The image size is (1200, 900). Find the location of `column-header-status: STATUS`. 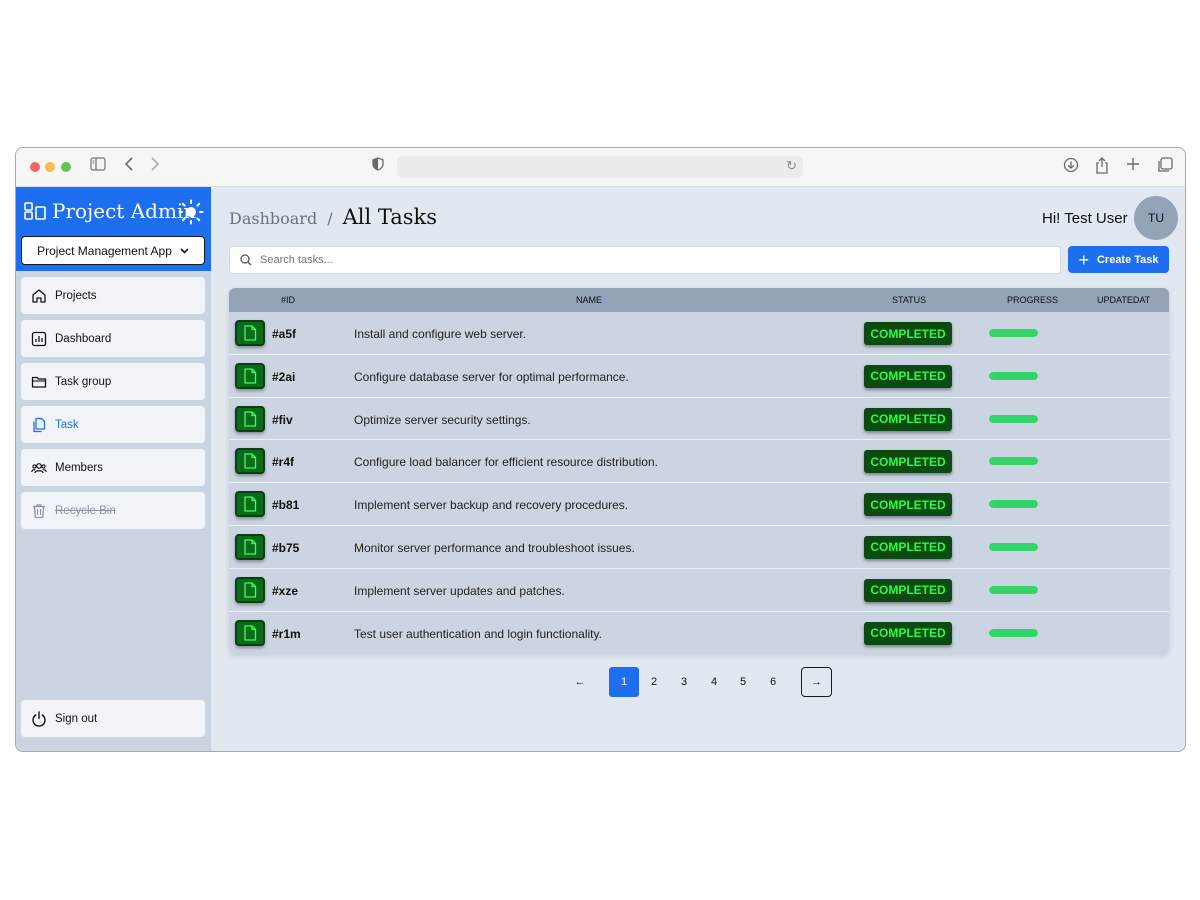

column-header-status: STATUS is located at coordinates (909, 300).